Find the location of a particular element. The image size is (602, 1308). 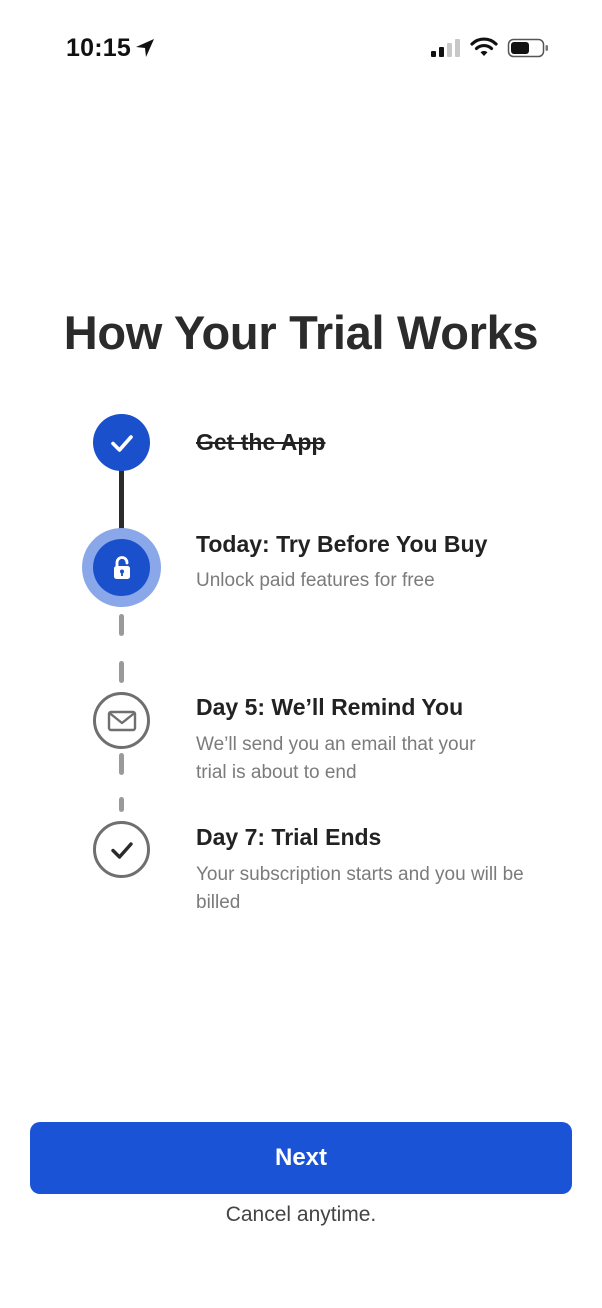

step-upcoming-check-icon is located at coordinates (121, 849).